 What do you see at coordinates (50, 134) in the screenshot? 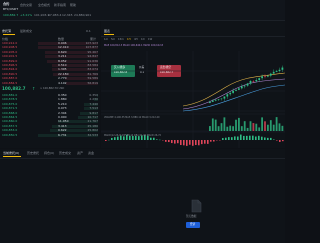
I see `bid-row: 100,850.5 6.731 32.533` at bounding box center [50, 134].